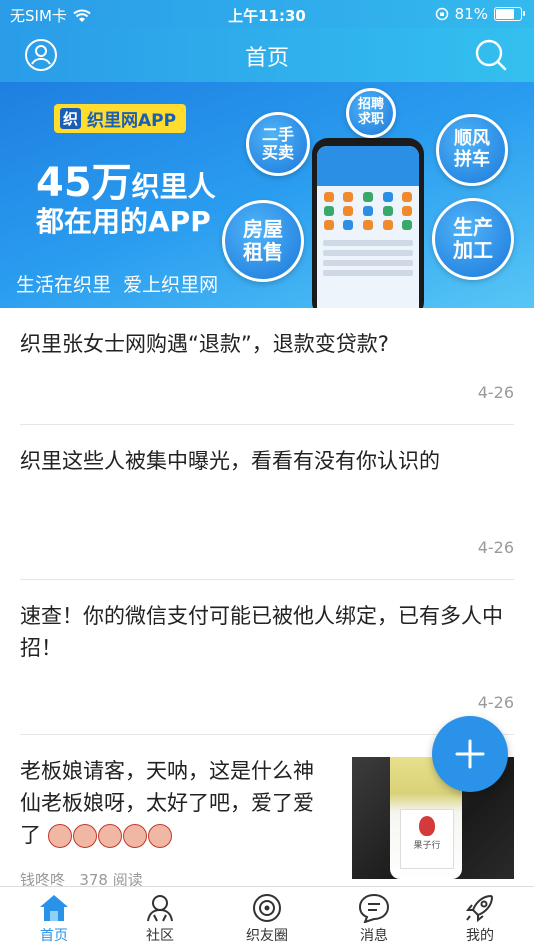 This screenshot has width=534, height=951. I want to click on tab-messages-label: 消息, so click(374, 936).